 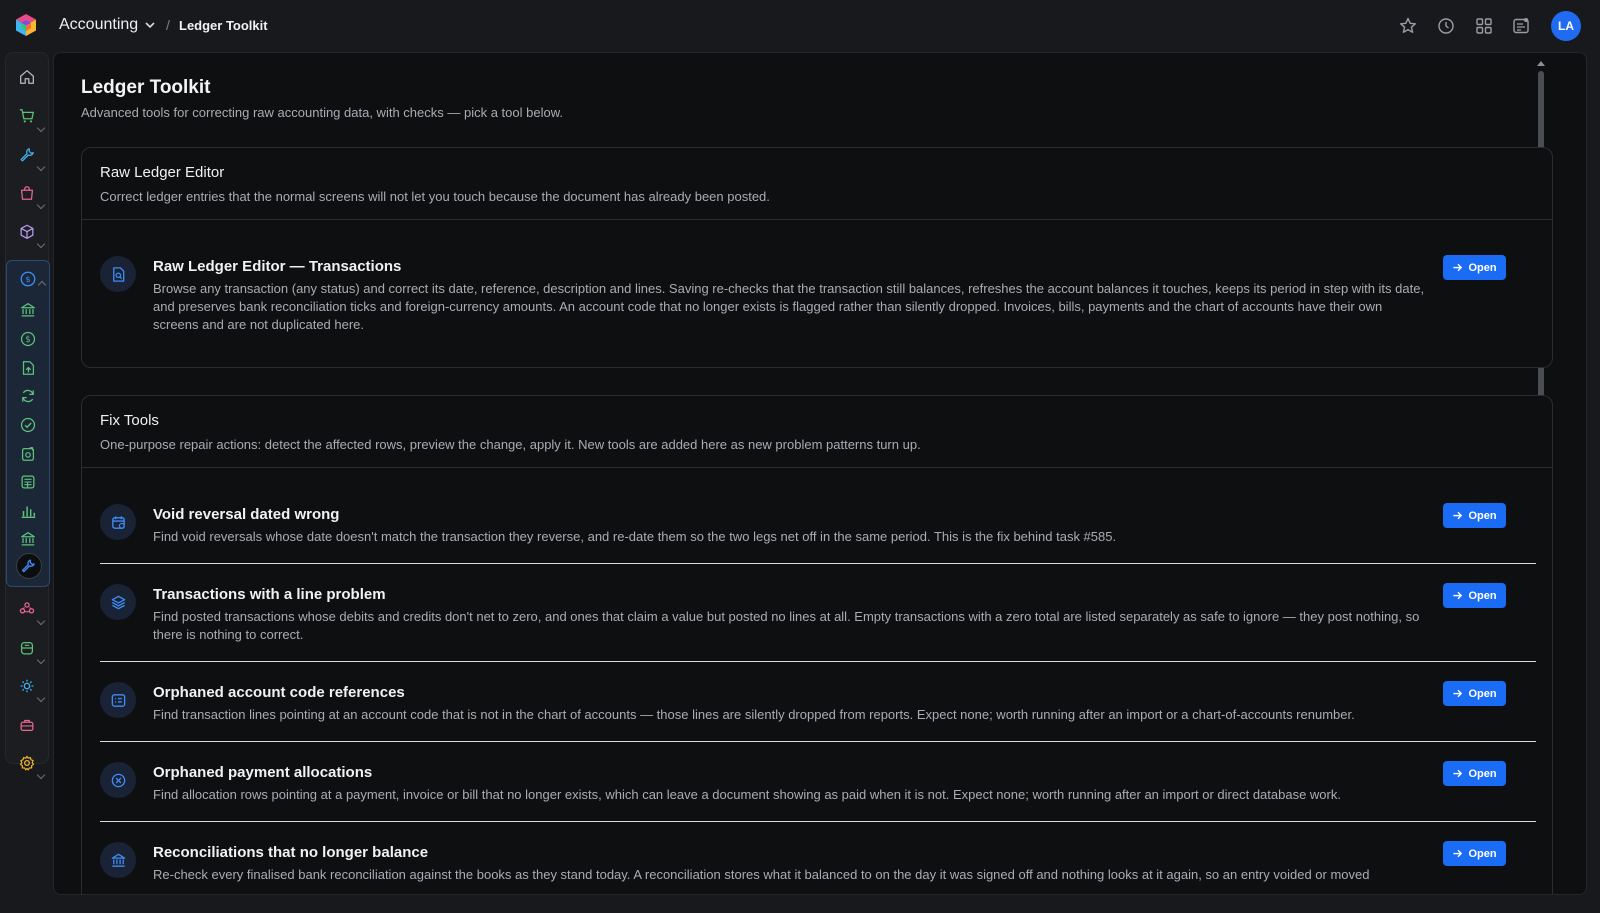 What do you see at coordinates (150, 25) in the screenshot?
I see `chevron-down-icon` at bounding box center [150, 25].